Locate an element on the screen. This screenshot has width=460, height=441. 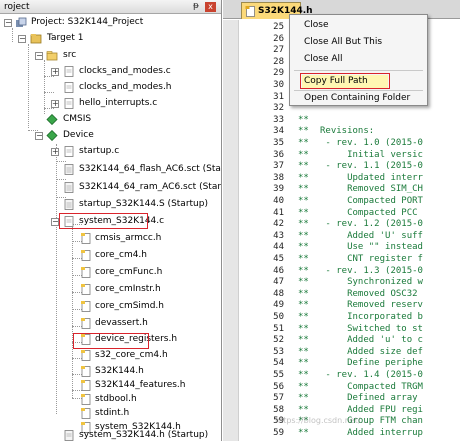
tree-item-target: − Target 1 is located at coordinates (110, 39).